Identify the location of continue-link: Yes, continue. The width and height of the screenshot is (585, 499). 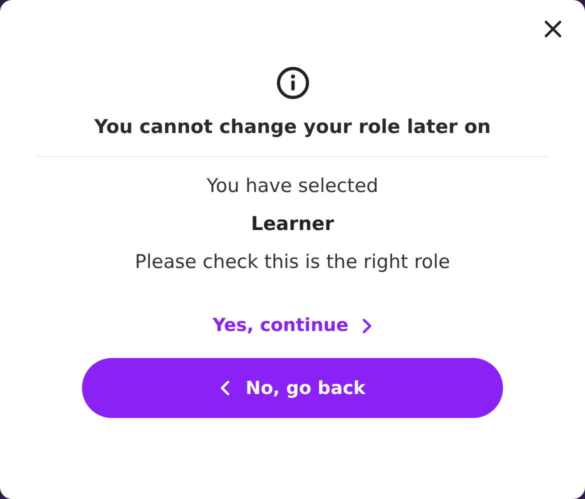
(292, 325).